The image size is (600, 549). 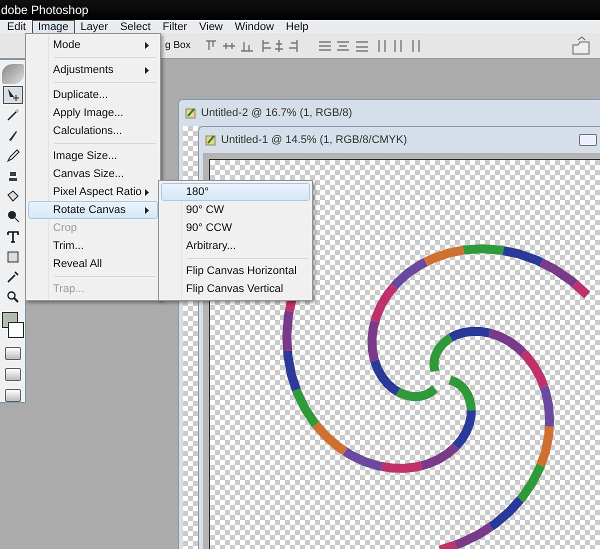 What do you see at coordinates (12, 353) in the screenshot?
I see `quick-mask-icon` at bounding box center [12, 353].